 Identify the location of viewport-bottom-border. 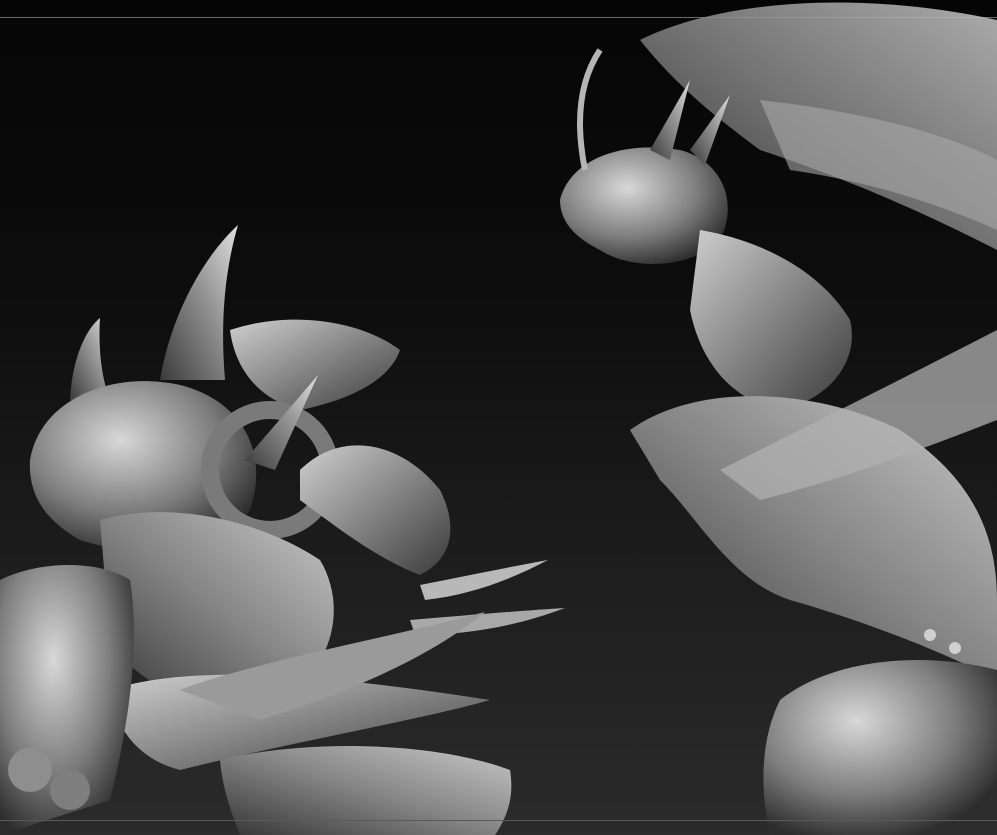
(498, 820).